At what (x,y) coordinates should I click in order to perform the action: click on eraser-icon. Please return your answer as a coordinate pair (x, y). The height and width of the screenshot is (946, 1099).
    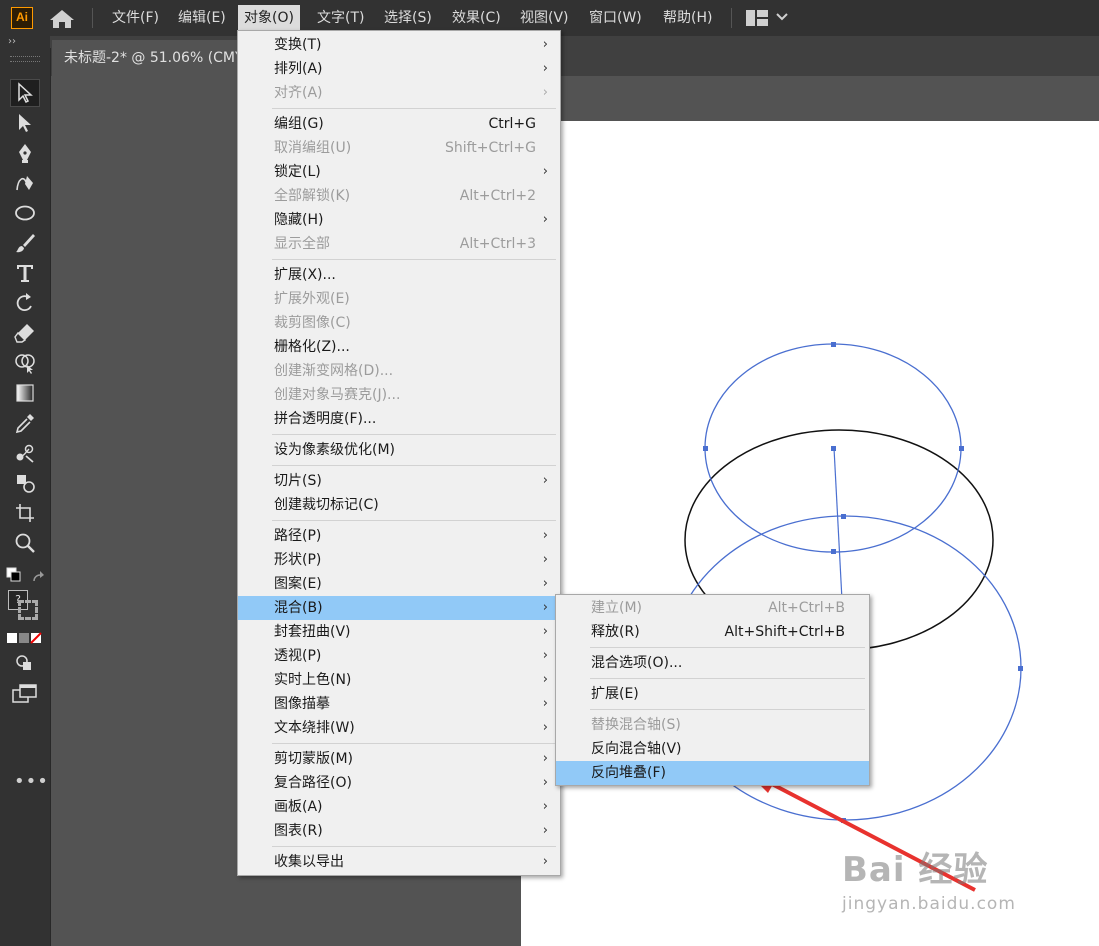
    Looking at the image, I should click on (24, 333).